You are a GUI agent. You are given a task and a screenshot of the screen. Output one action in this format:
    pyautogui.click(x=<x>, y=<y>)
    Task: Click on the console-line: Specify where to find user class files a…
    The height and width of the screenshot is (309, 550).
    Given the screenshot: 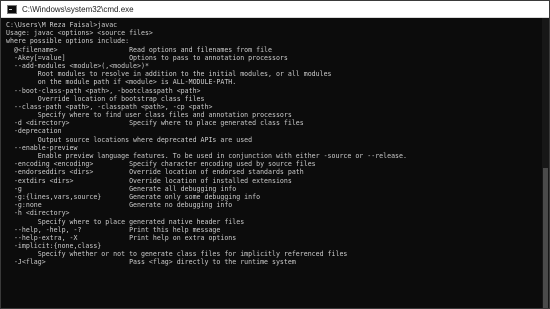 What is the action you would take?
    pyautogui.click(x=149, y=115)
    